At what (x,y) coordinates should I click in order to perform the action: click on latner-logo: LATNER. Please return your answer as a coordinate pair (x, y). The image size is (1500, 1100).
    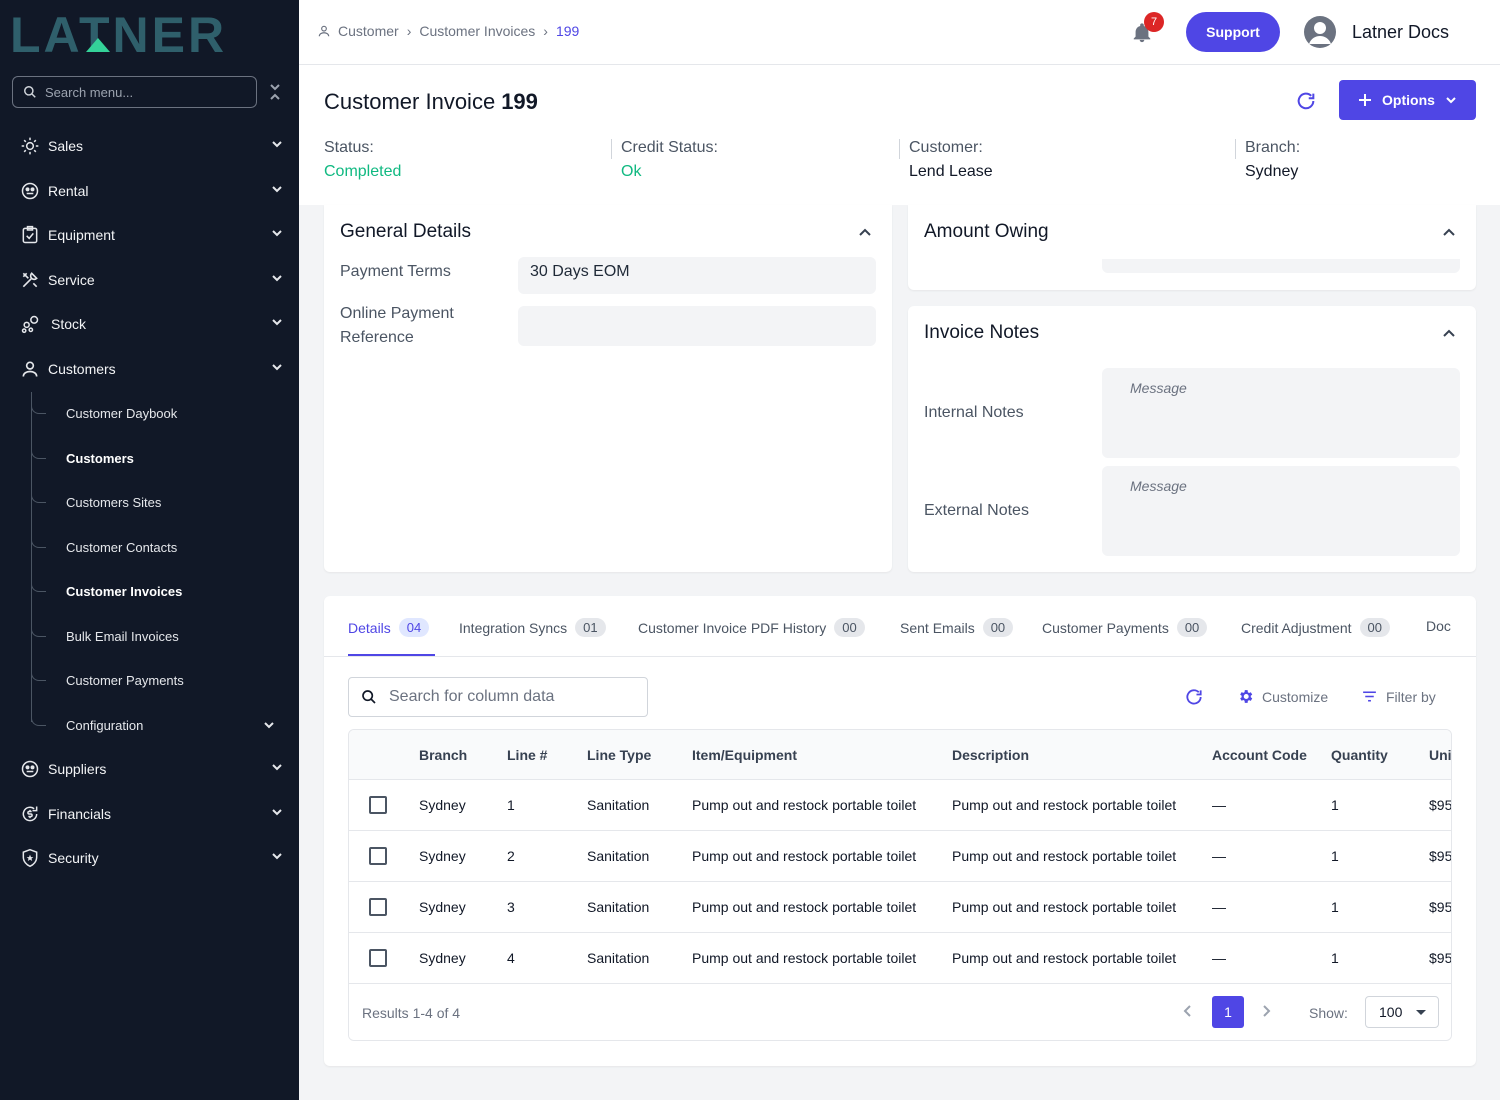
    Looking at the image, I should click on (145, 33).